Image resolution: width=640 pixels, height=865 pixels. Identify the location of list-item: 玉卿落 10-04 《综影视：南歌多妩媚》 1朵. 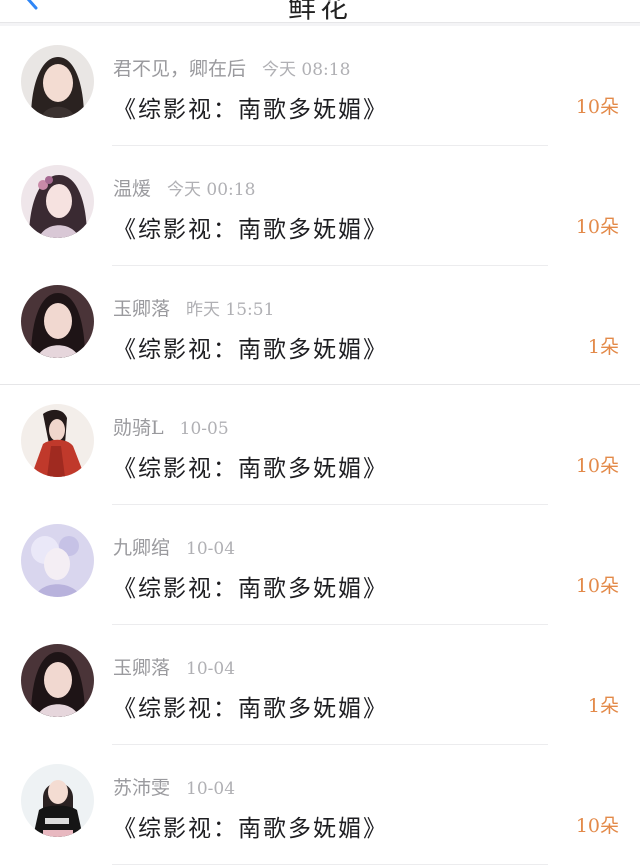
(320, 685).